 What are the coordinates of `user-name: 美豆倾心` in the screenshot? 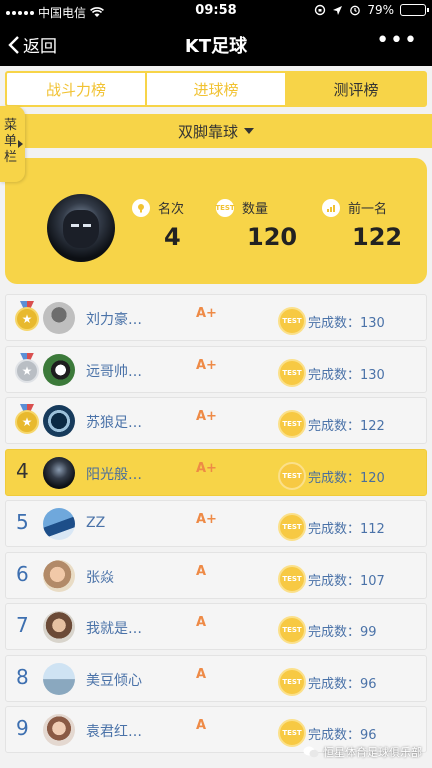 It's located at (136, 680).